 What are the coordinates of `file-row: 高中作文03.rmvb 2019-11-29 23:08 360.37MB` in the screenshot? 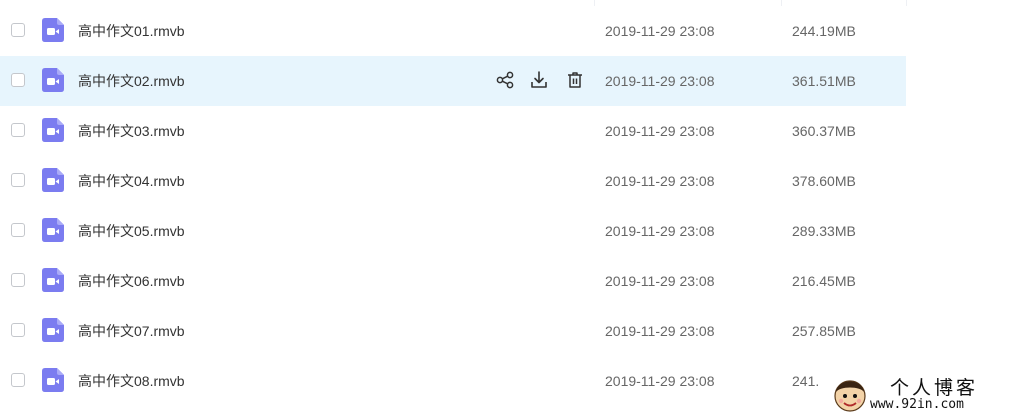 It's located at (453, 131).